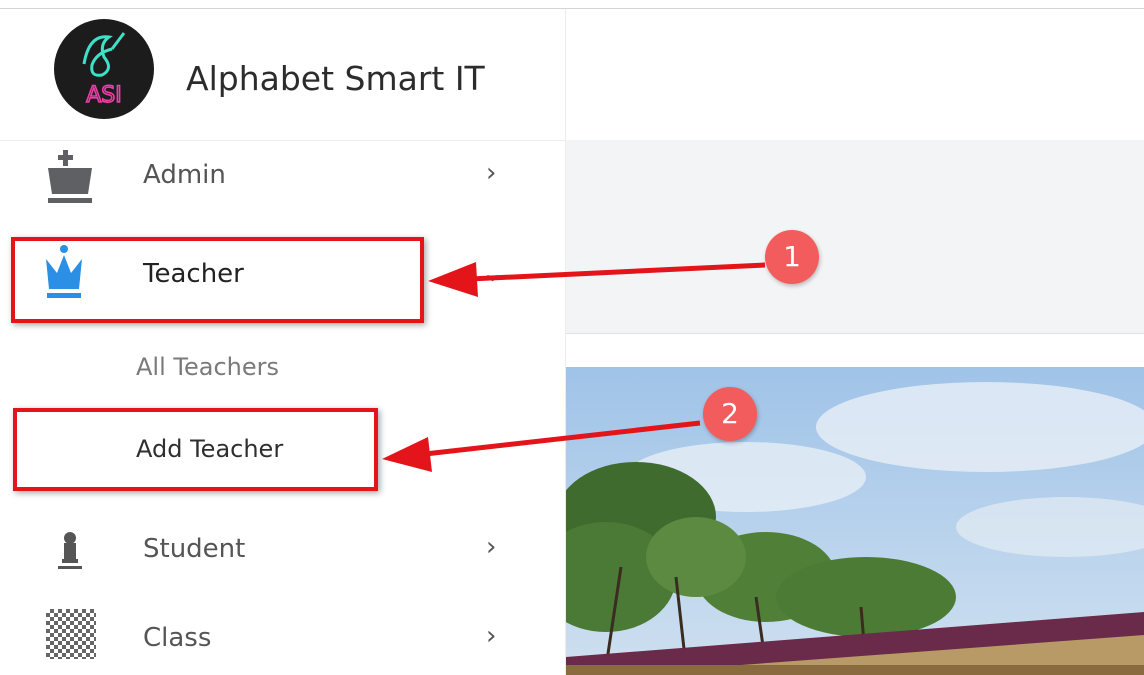  I want to click on brand-logo: ASI, so click(104, 69).